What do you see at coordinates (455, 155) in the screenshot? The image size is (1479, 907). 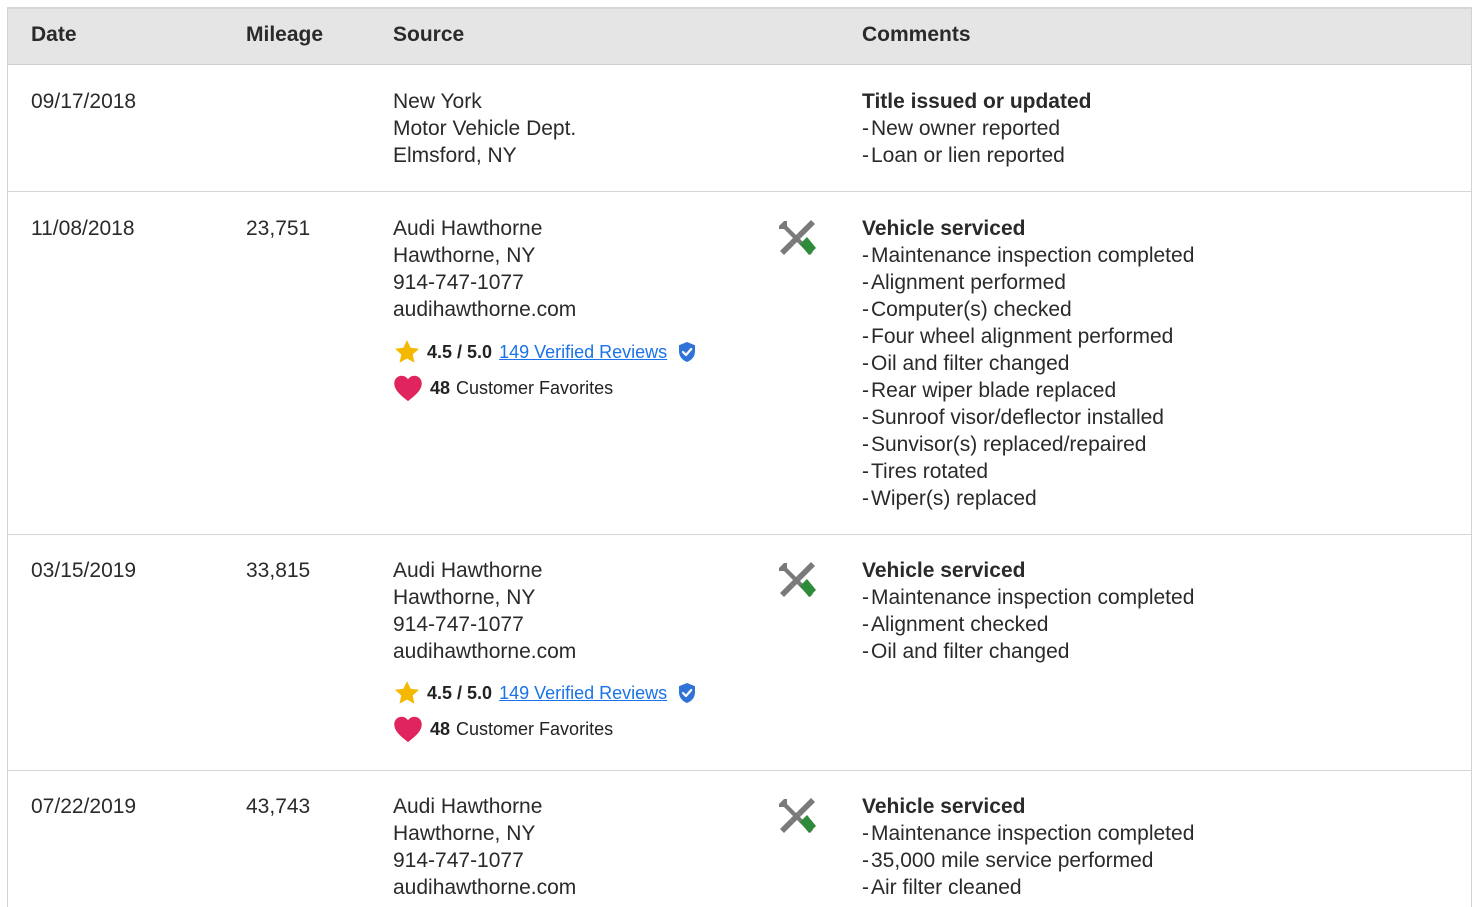 I see `source-location: Elmsford, NY` at bounding box center [455, 155].